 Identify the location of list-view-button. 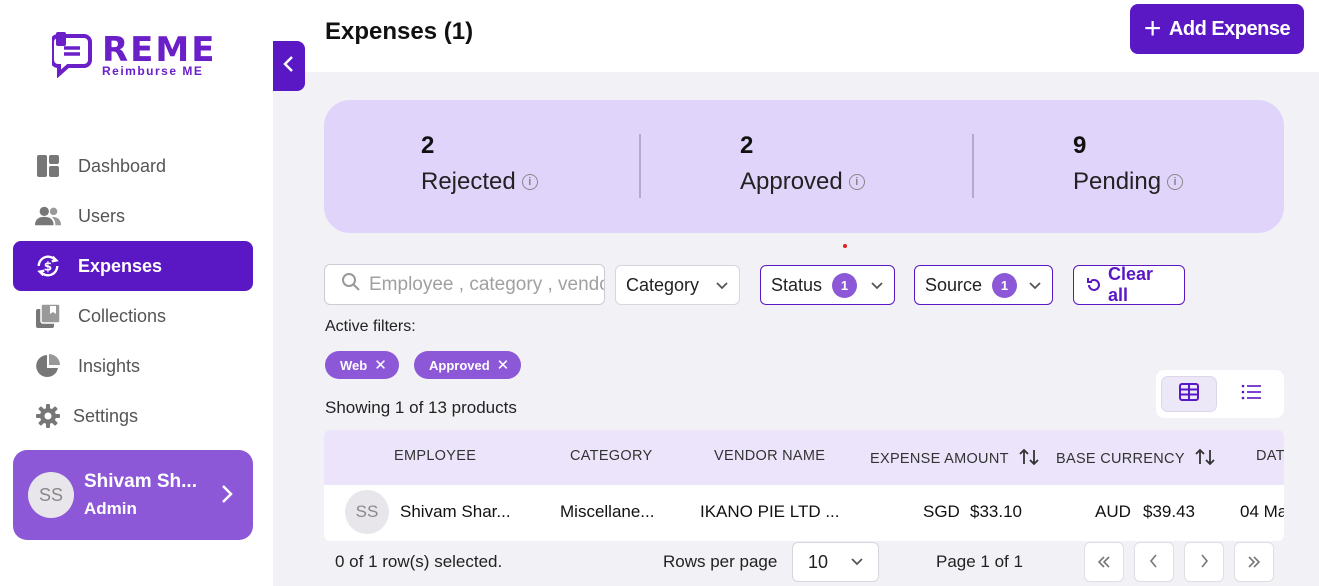
(1251, 394).